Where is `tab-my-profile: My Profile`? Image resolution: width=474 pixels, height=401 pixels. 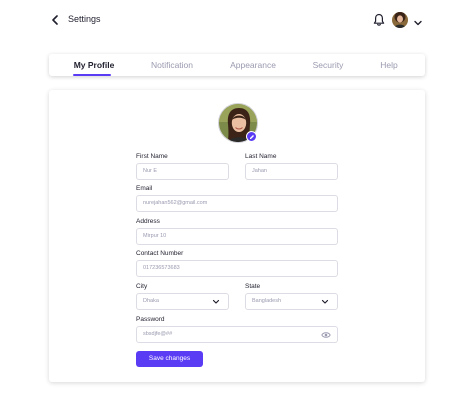 tab-my-profile: My Profile is located at coordinates (94, 65).